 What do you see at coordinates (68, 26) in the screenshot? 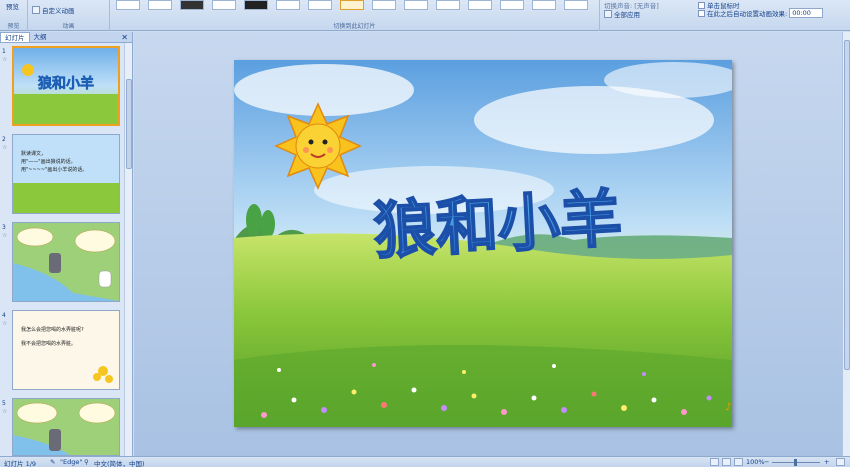
I see `animation-group-label: 动画` at bounding box center [68, 26].